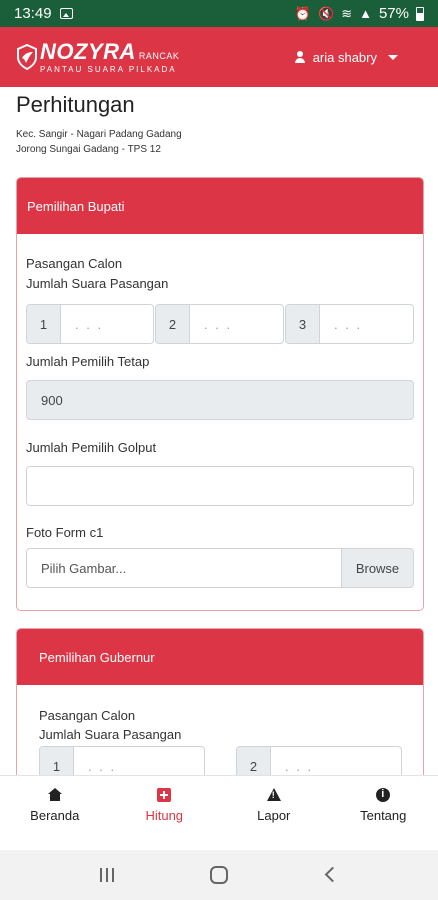 The height and width of the screenshot is (900, 438). What do you see at coordinates (366, 324) in the screenshot?
I see `candidate-3-votes-input: . . .` at bounding box center [366, 324].